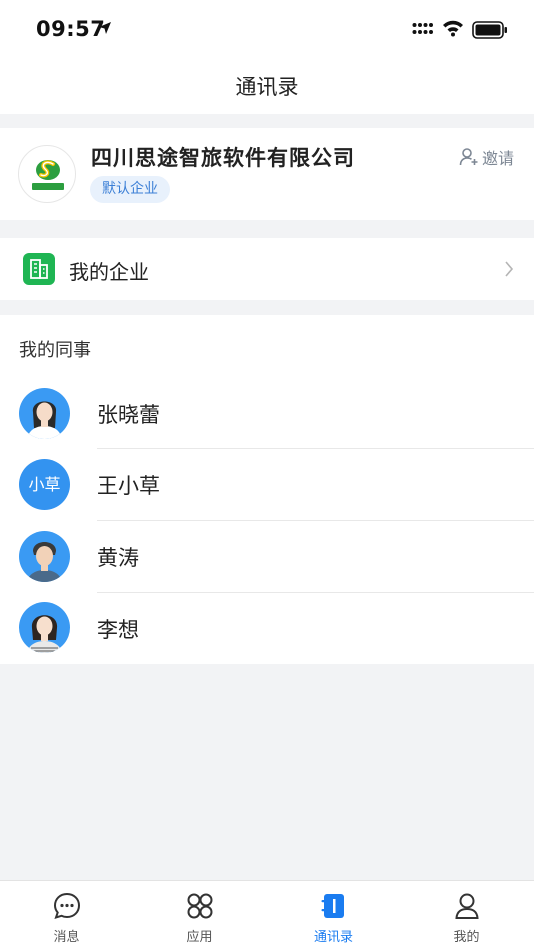 The image size is (534, 950). I want to click on chat-icon, so click(66, 906).